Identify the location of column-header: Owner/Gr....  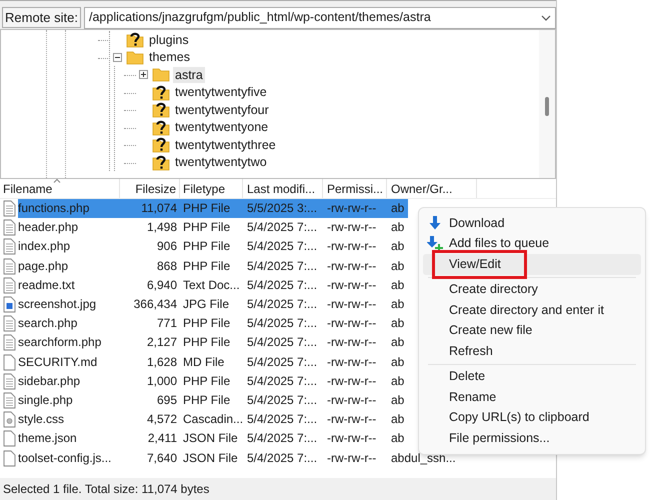
(432, 188).